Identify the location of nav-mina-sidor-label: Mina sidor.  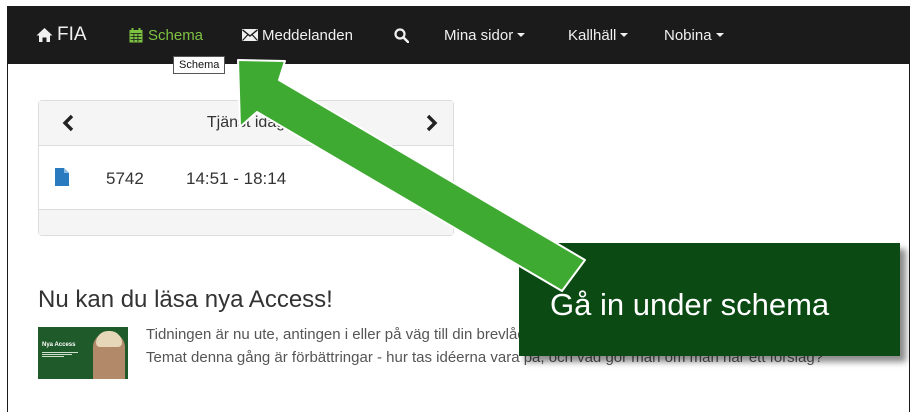
(479, 35).